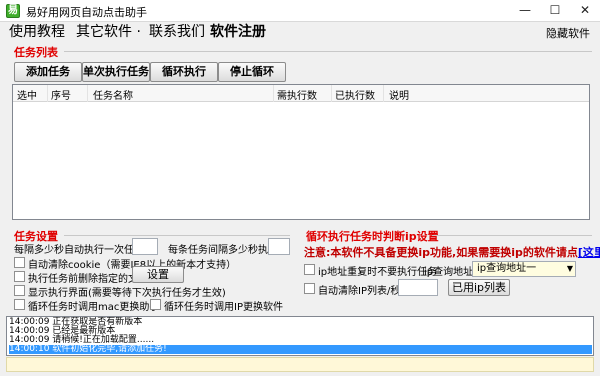 This screenshot has height=376, width=600. What do you see at coordinates (48, 72) in the screenshot?
I see `add-task-button: 添加任务` at bounding box center [48, 72].